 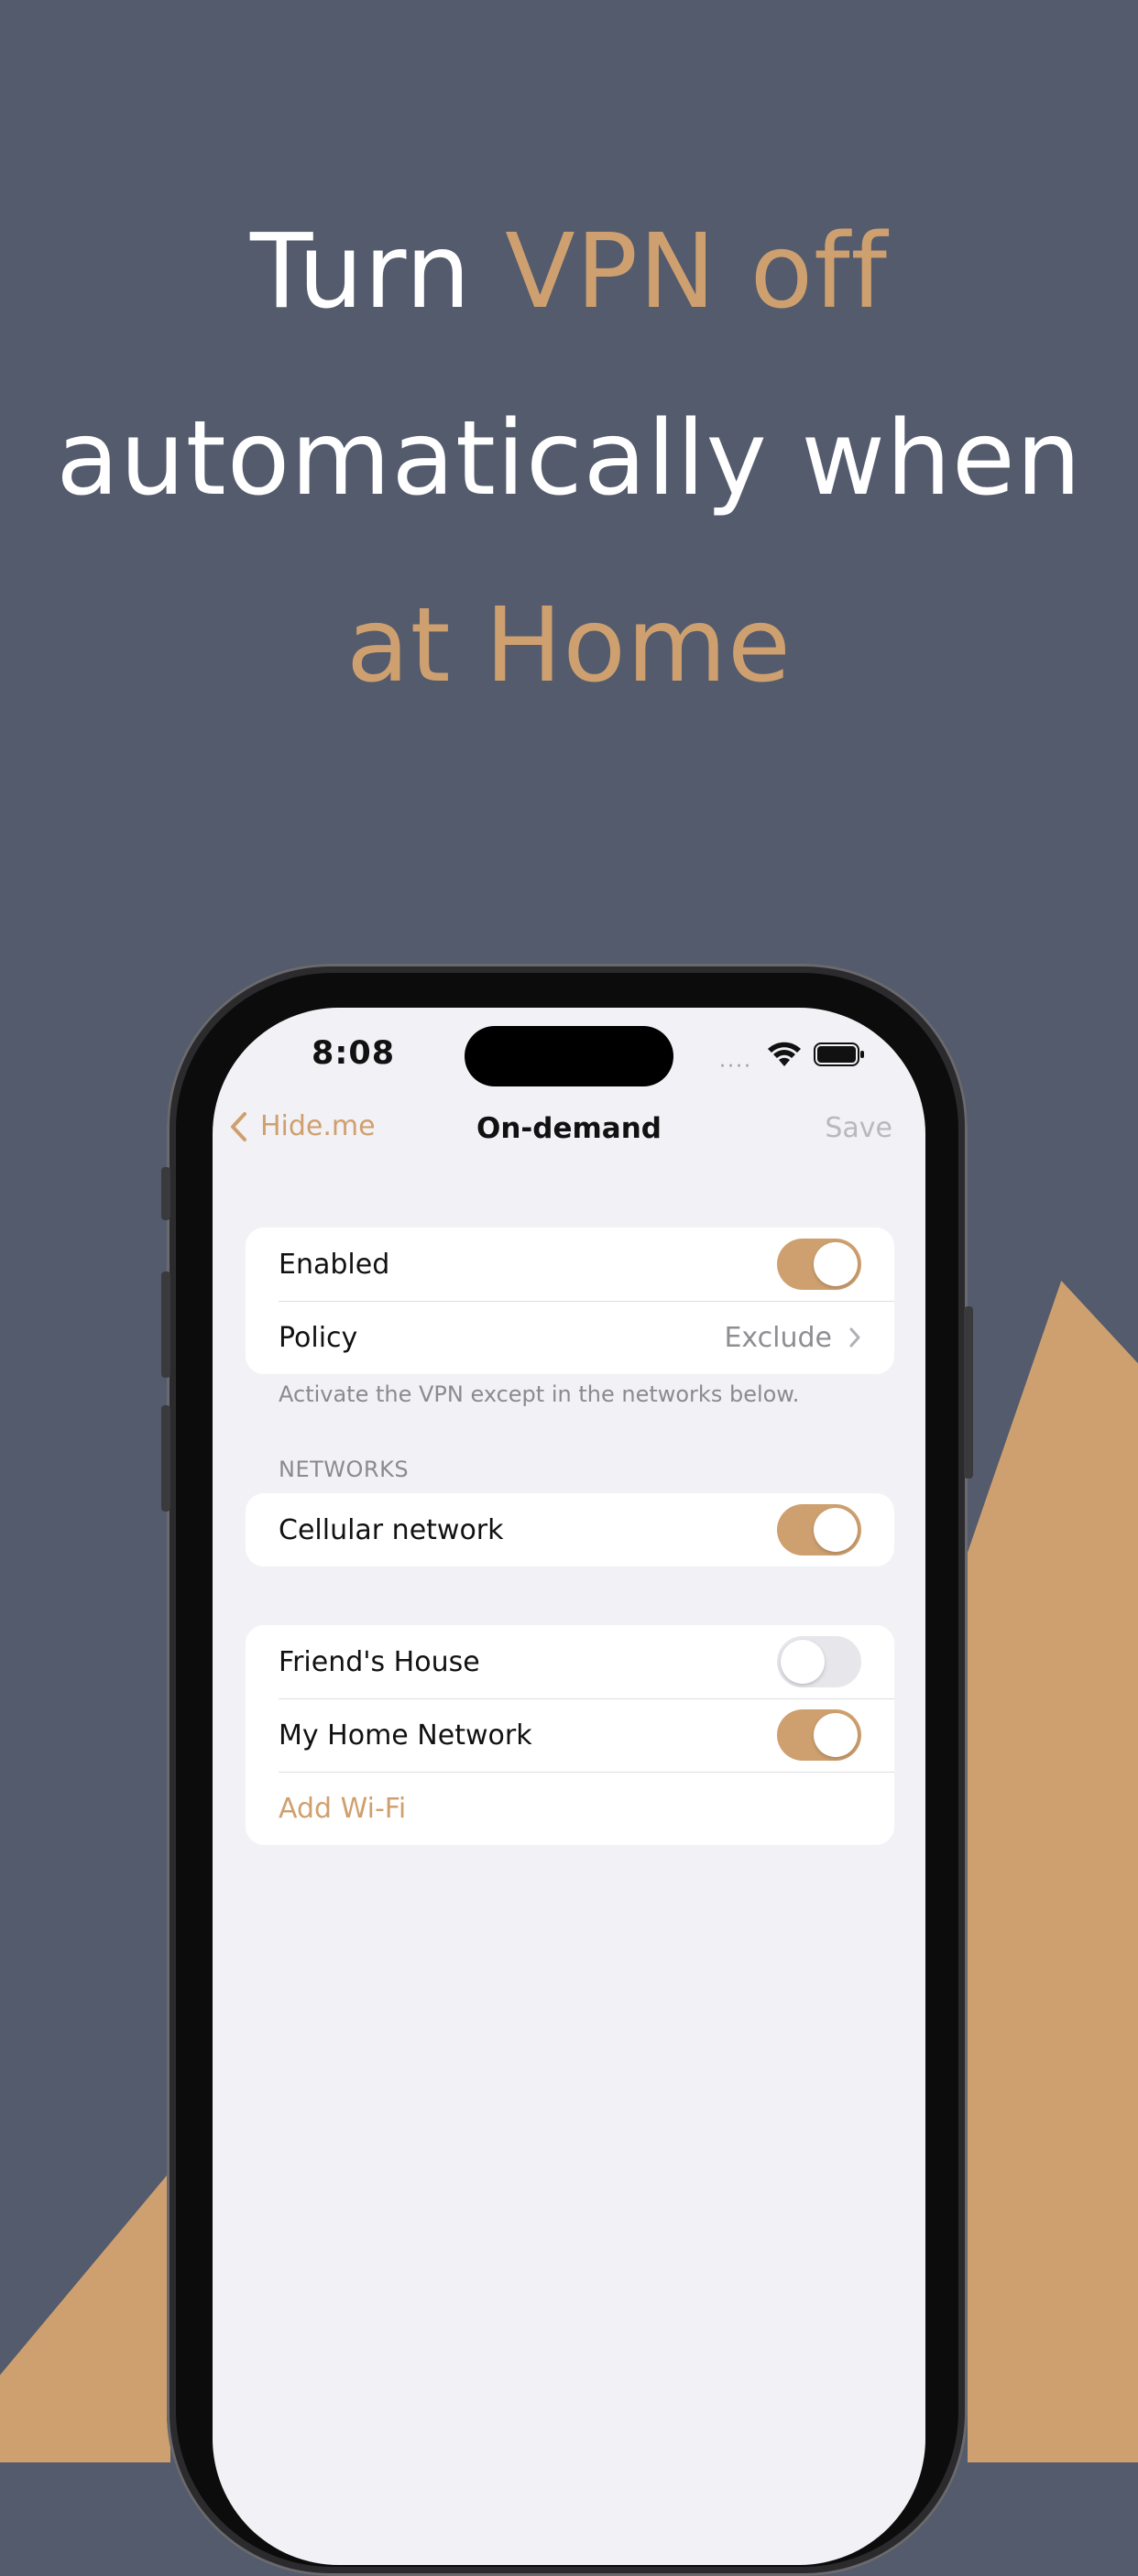 What do you see at coordinates (379, 1662) in the screenshot?
I see `wifi-label: Friend's House` at bounding box center [379, 1662].